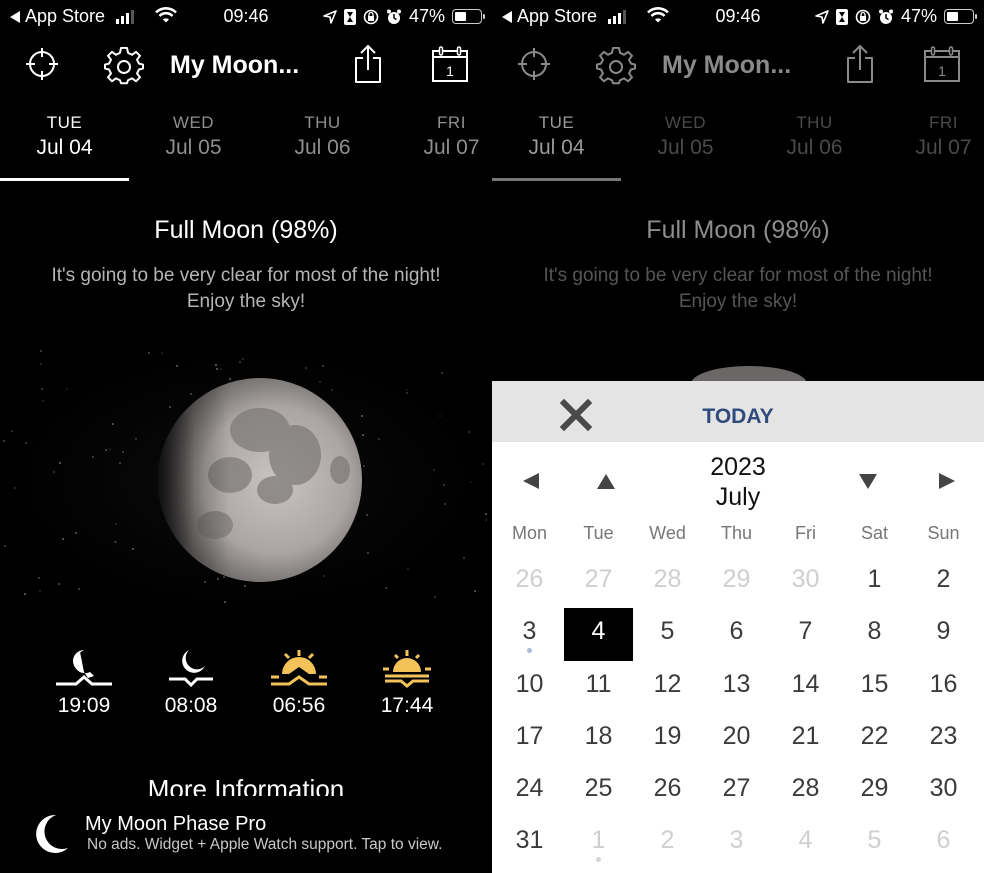  What do you see at coordinates (64, 147) in the screenshot?
I see `tab-date: Jul 04` at bounding box center [64, 147].